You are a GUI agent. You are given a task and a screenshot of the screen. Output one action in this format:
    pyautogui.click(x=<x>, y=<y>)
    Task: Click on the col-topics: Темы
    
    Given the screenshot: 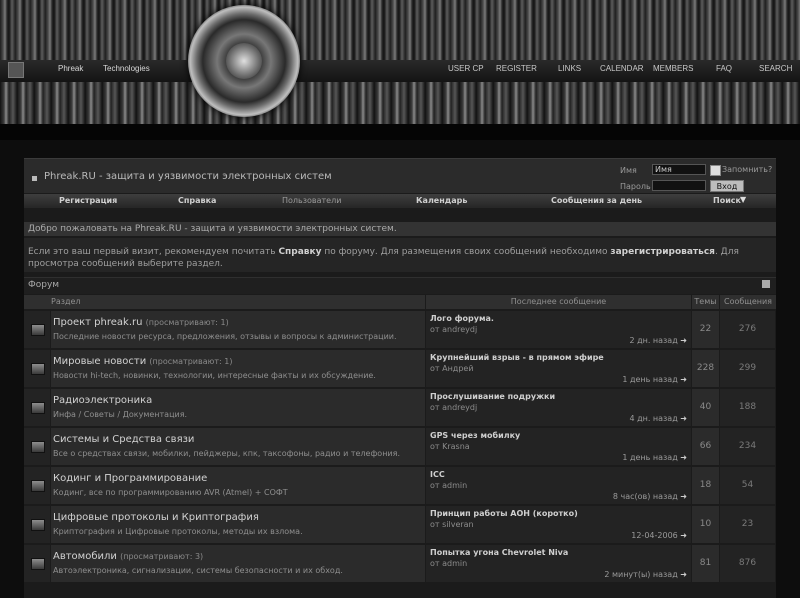 What is the action you would take?
    pyautogui.click(x=705, y=302)
    